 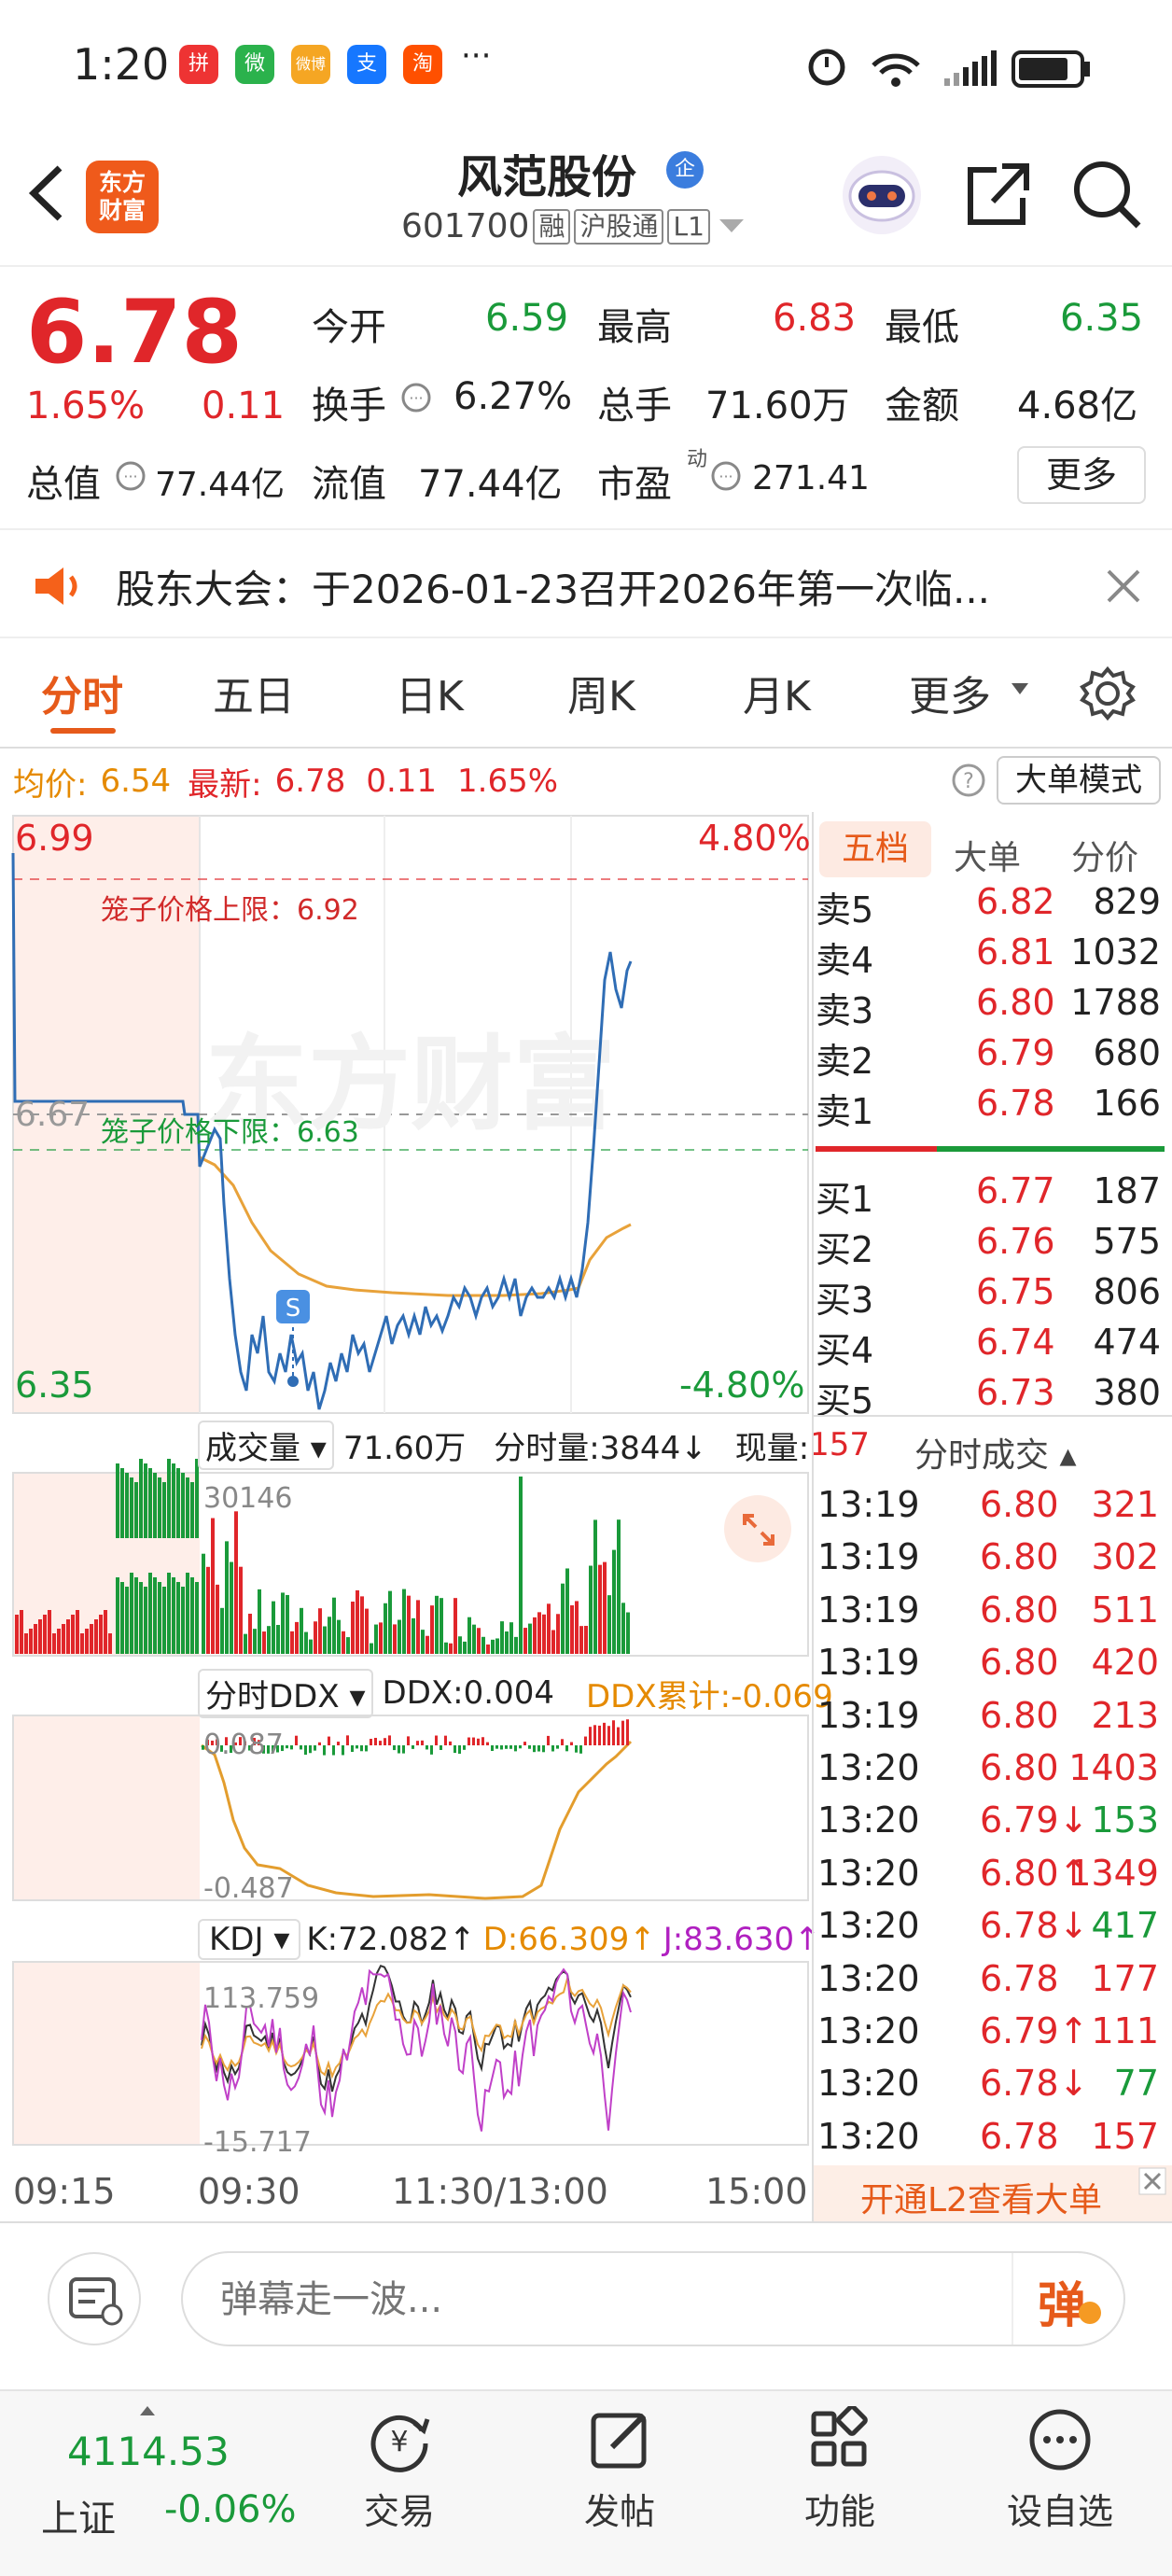 I want to click on ddx-bottom-label: -0.487, so click(x=248, y=1888).